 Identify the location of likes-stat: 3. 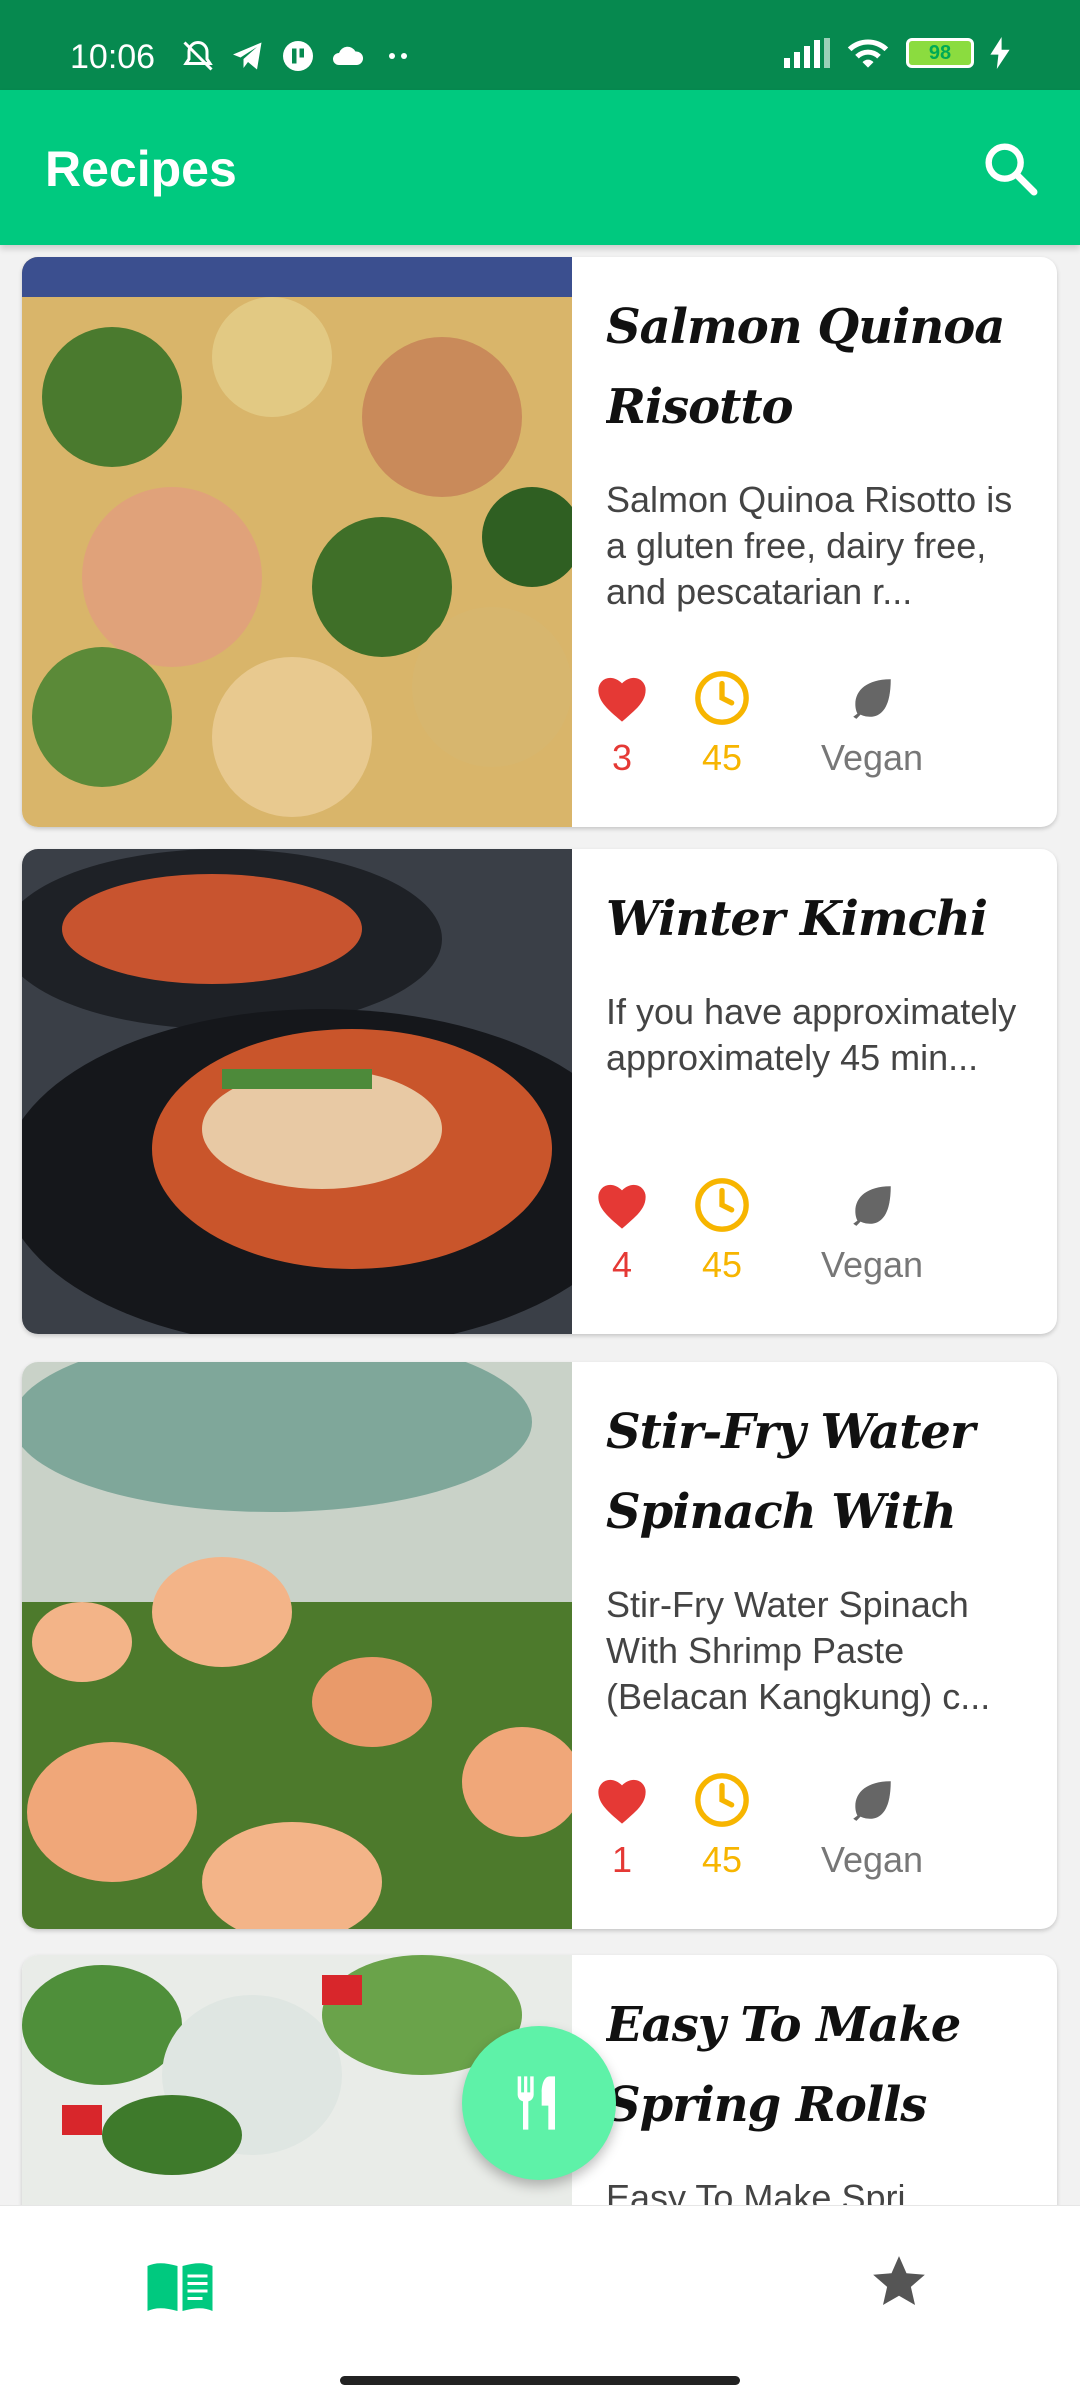
(622, 723).